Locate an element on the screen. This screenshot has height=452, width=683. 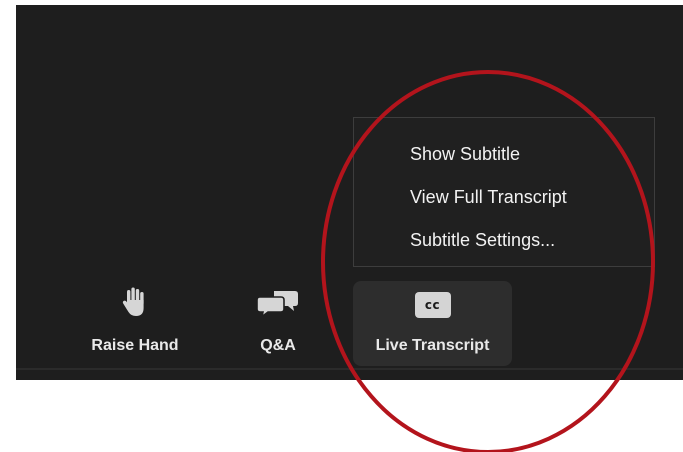
cc-badge: cc is located at coordinates (432, 305).